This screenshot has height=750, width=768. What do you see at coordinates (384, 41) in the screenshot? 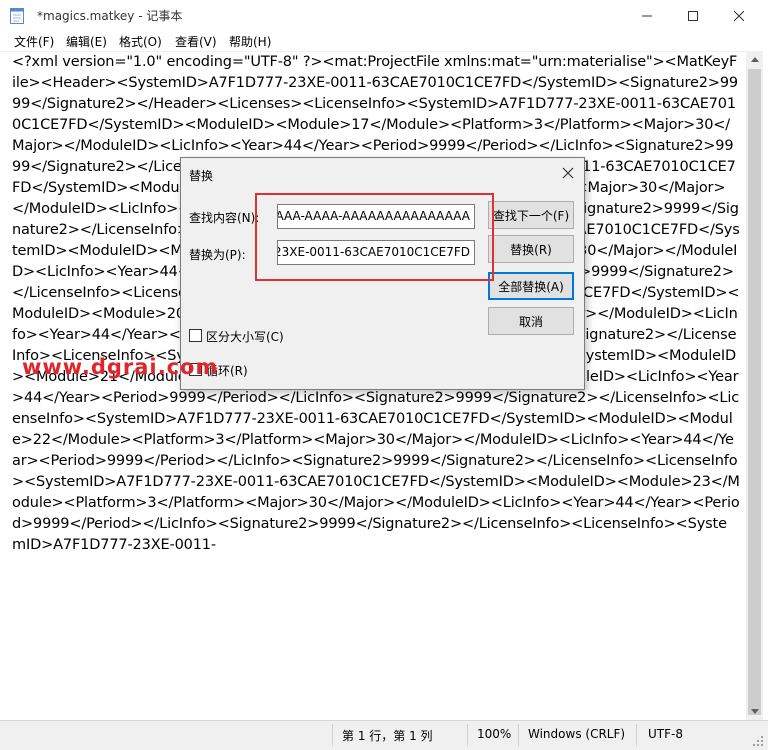
I see `menu-bar: 文件(F) 编辑(E) 格式(O) 查看(V) 帮助(H)` at bounding box center [384, 41].